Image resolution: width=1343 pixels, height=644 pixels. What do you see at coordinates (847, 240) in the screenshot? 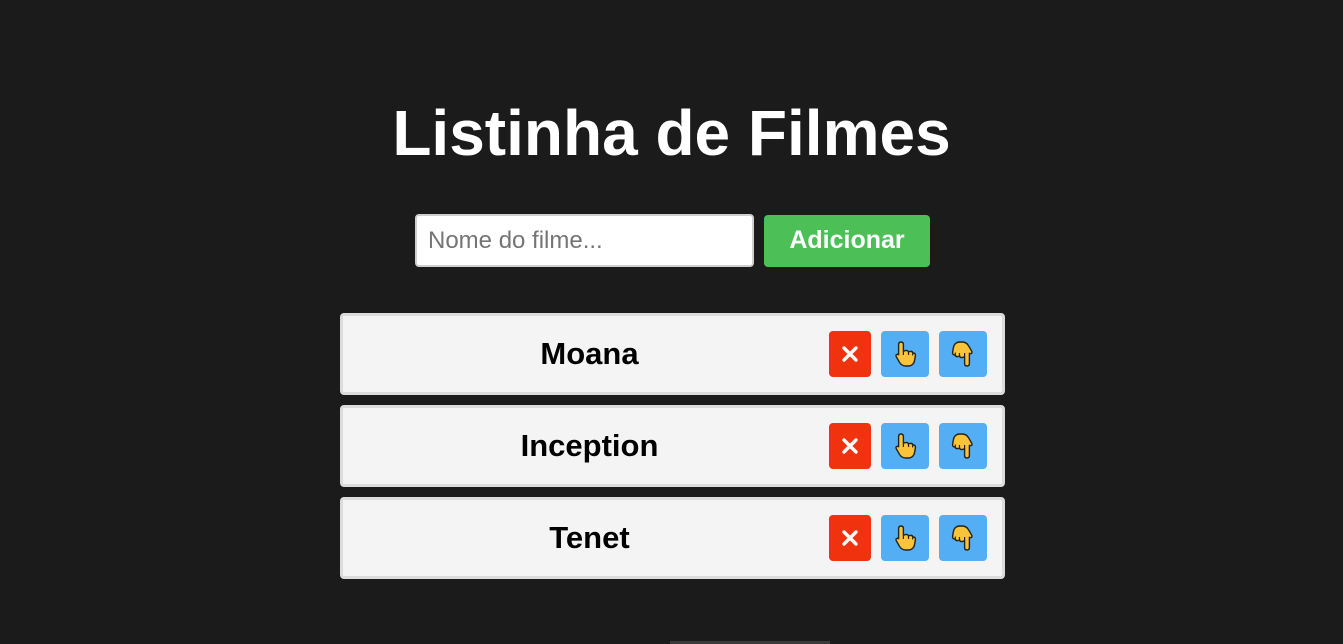
I see `add-button: Adicionar` at bounding box center [847, 240].